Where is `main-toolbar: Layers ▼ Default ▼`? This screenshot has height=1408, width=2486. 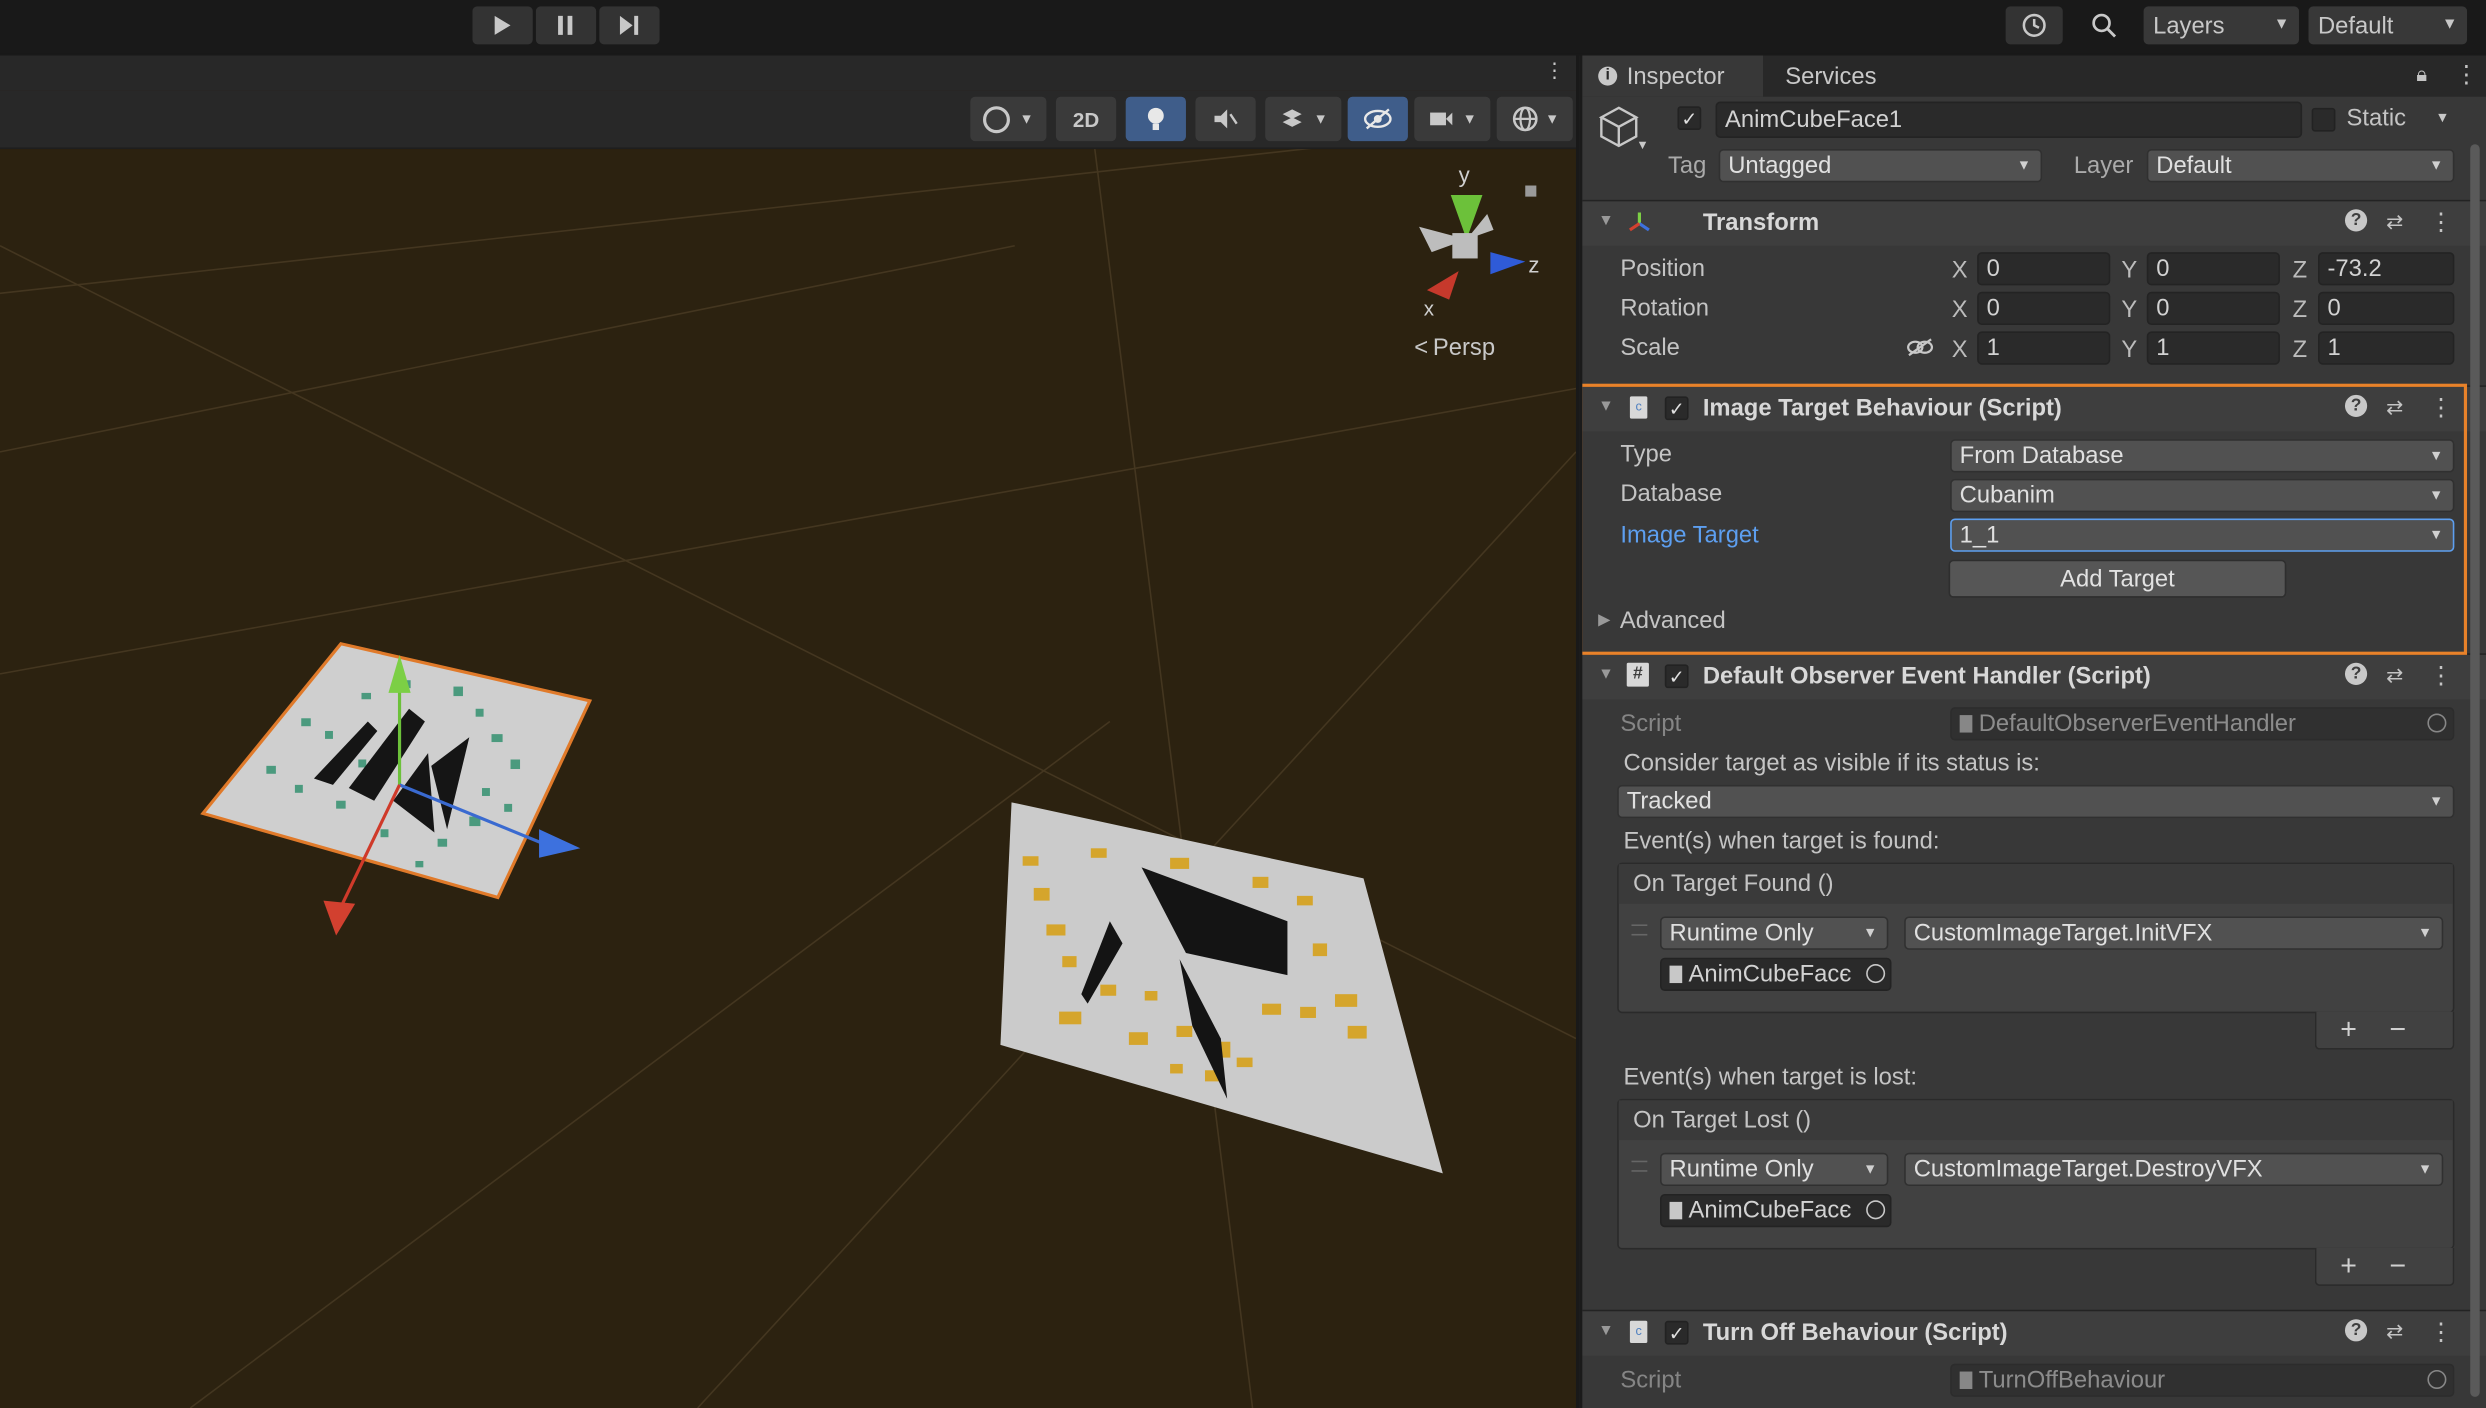 main-toolbar: Layers ▼ Default ▼ is located at coordinates (1243, 27).